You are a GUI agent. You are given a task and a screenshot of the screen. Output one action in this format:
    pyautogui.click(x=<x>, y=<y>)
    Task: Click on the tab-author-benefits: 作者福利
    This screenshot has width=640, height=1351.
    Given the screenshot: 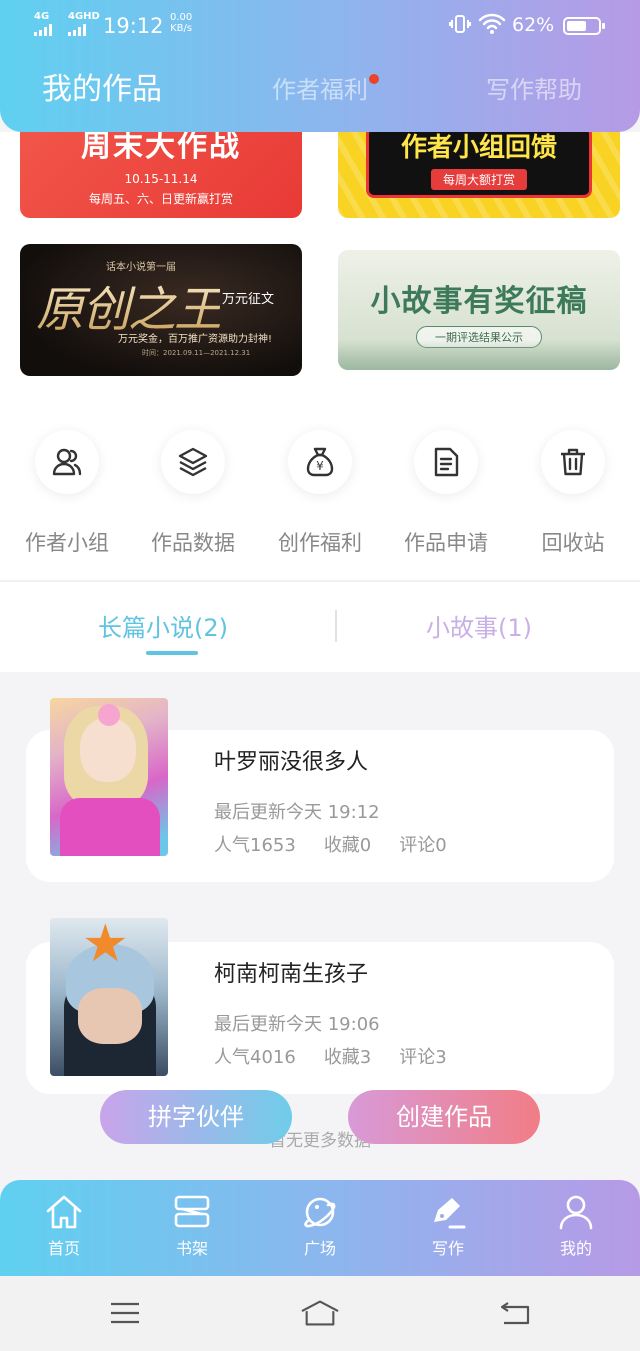 What is the action you would take?
    pyautogui.click(x=320, y=90)
    